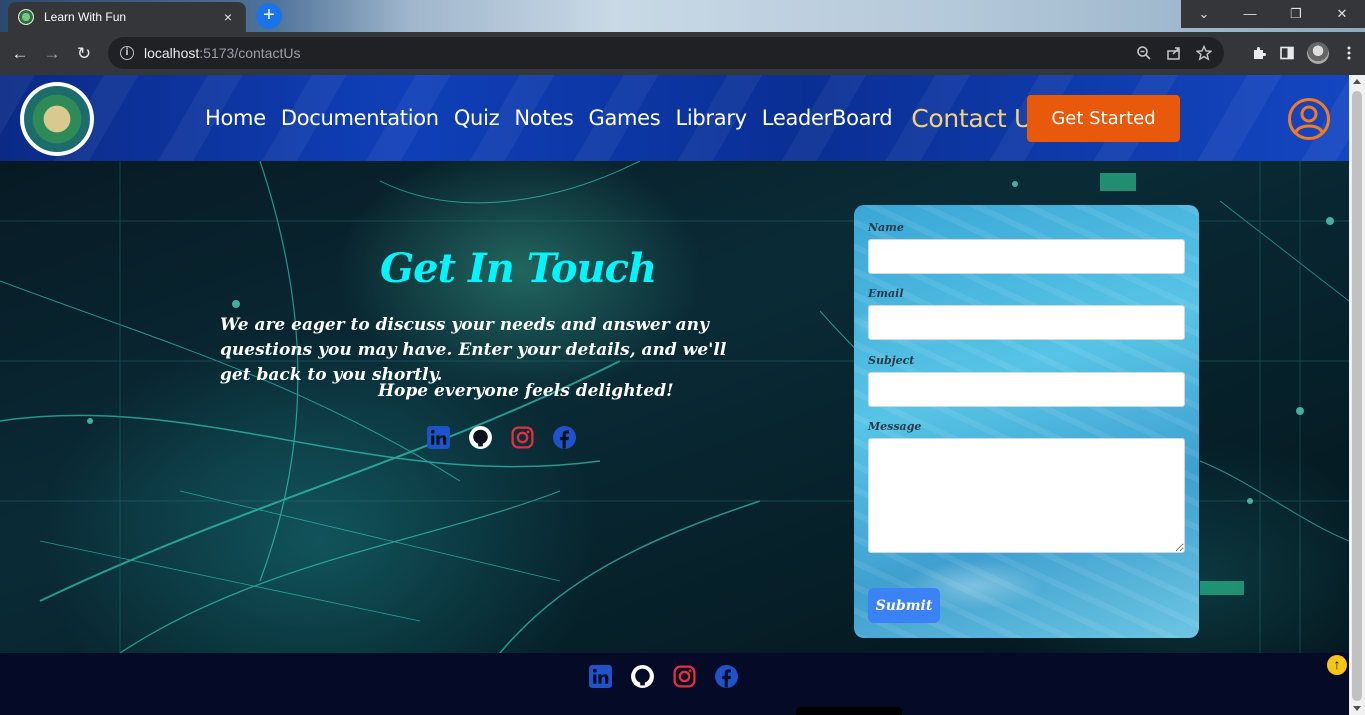 This screenshot has width=1365, height=715. What do you see at coordinates (1259, 53) in the screenshot?
I see `extensions-icon` at bounding box center [1259, 53].